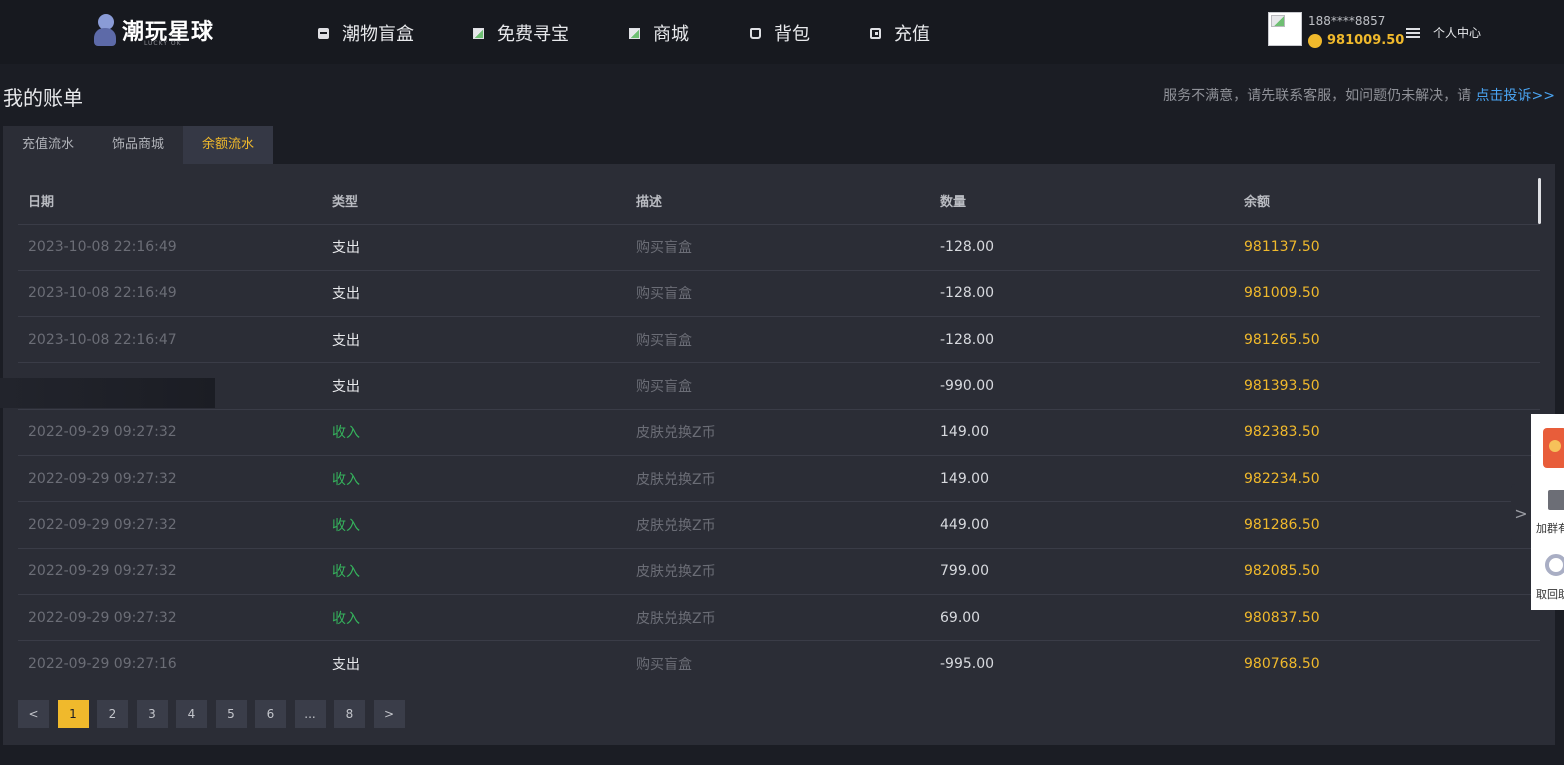 This screenshot has width=1564, height=765. I want to click on pagination: < 1 2 3 4 5 6 ... 8 >, so click(215, 714).